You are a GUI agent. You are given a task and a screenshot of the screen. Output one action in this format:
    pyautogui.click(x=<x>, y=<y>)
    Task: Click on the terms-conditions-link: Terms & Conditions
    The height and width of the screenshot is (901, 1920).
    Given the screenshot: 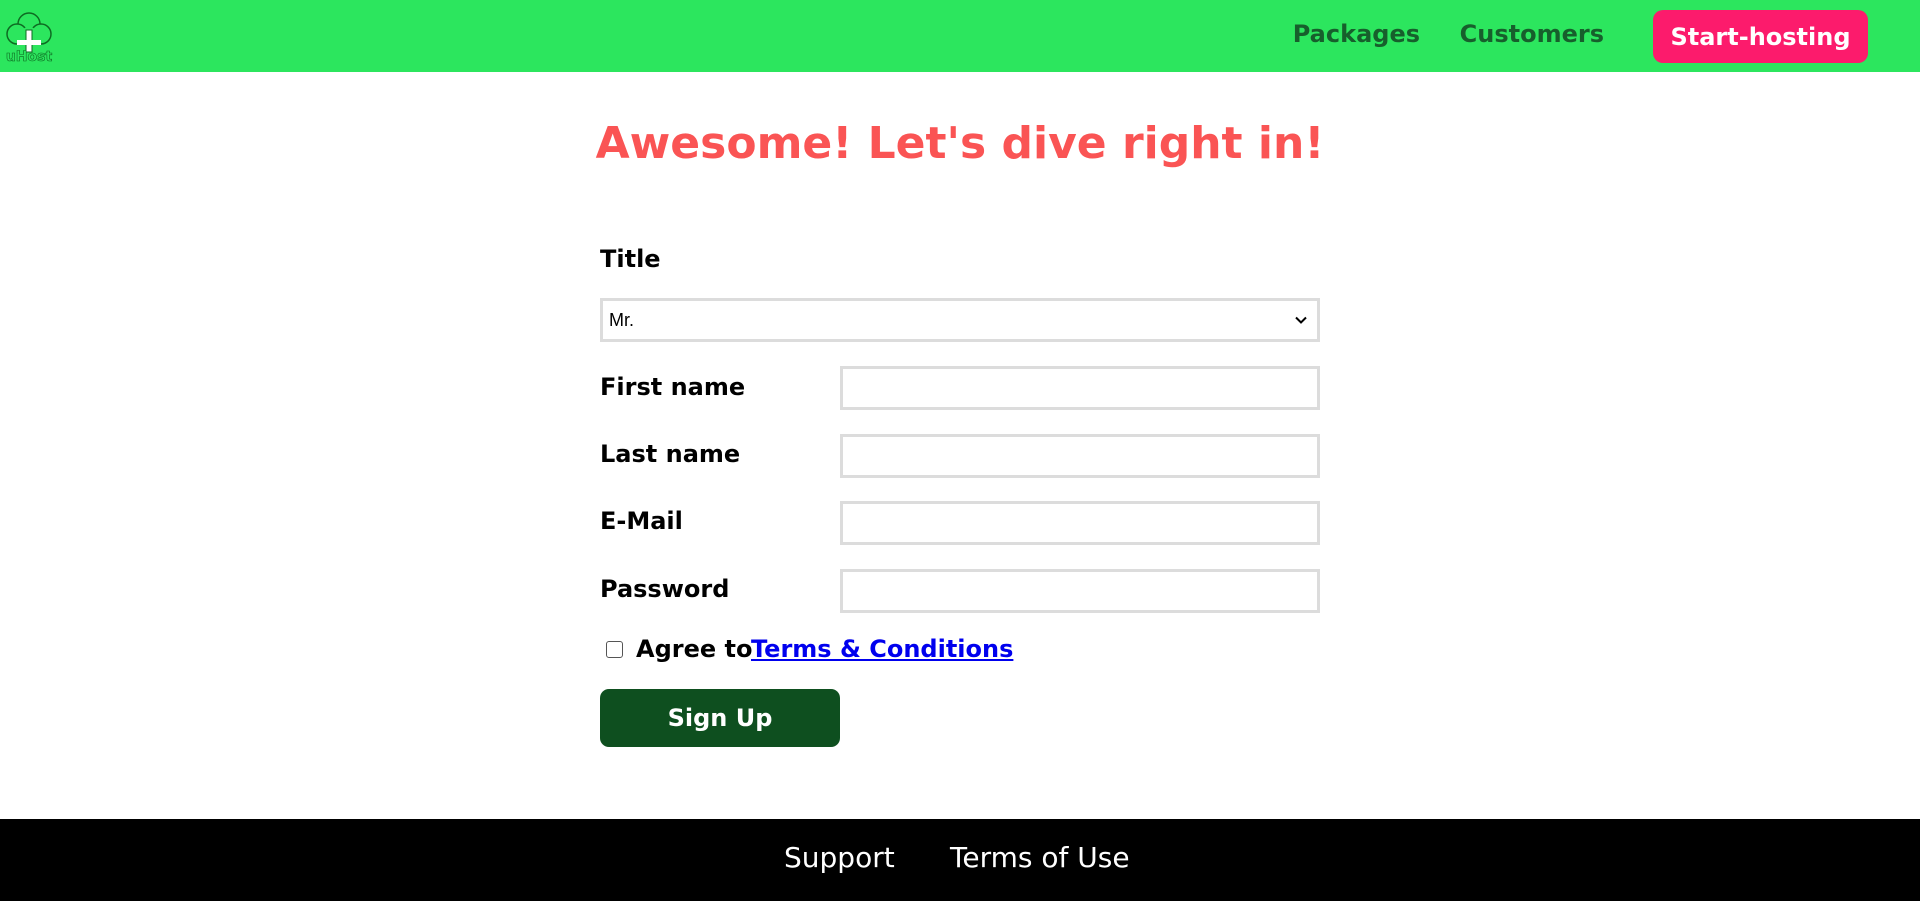 What is the action you would take?
    pyautogui.click(x=882, y=649)
    